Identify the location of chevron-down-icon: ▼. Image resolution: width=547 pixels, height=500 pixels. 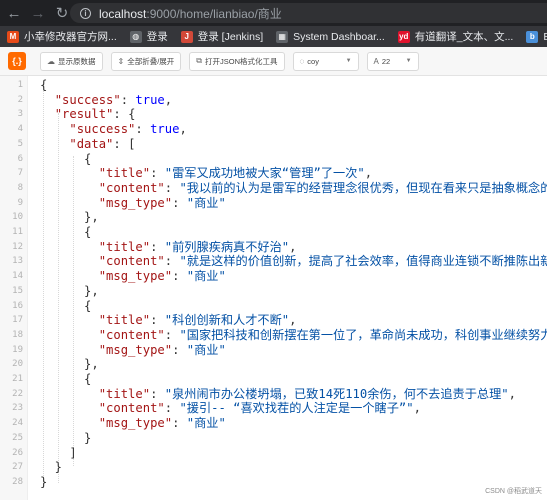
(408, 61).